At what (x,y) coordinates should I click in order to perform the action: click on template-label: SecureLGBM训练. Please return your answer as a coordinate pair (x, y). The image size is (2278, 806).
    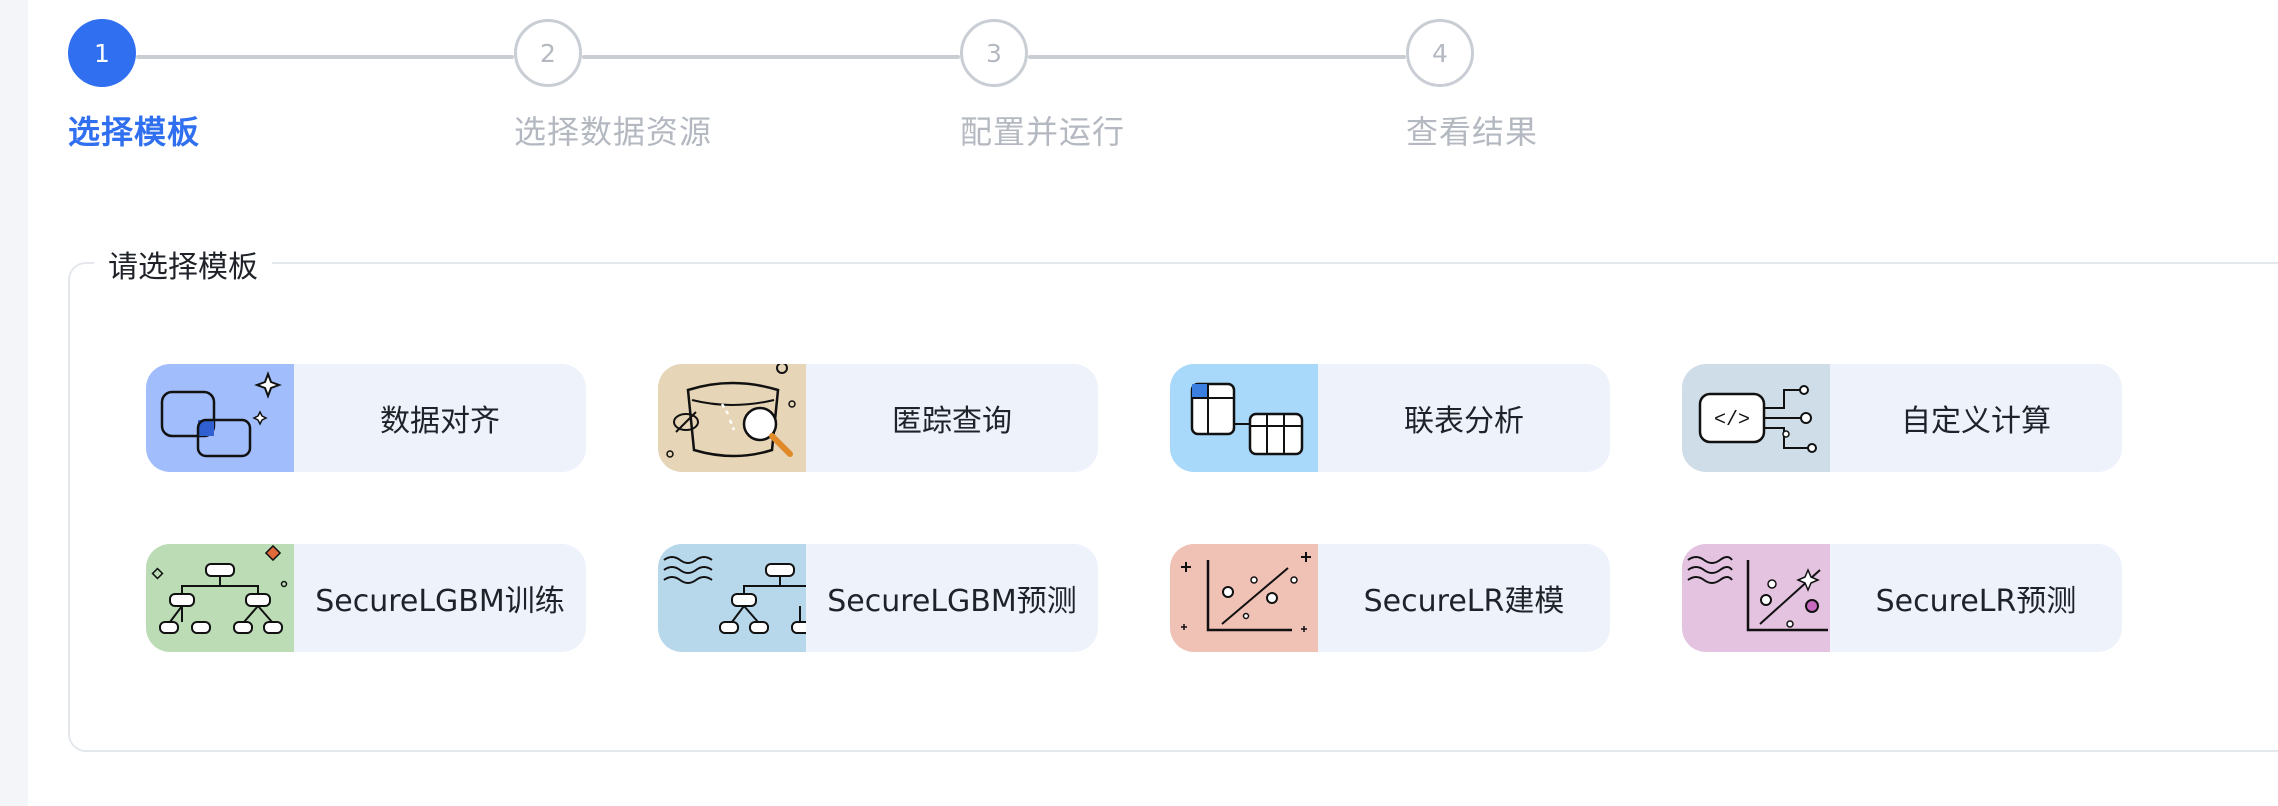
    Looking at the image, I should click on (440, 601).